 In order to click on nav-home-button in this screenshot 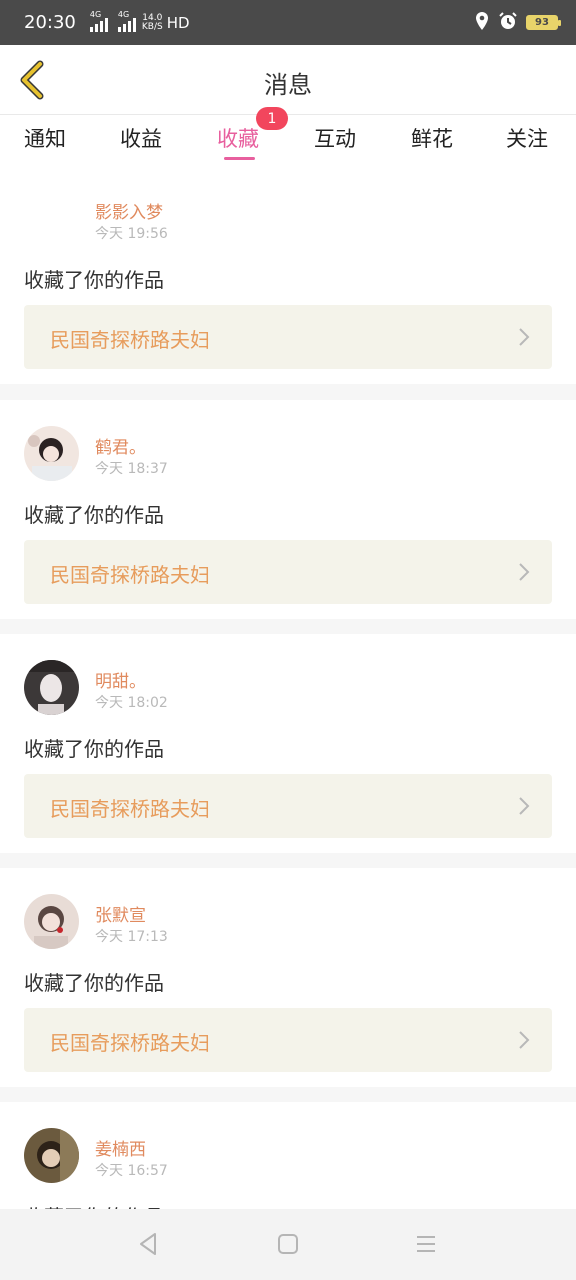, I will do `click(288, 1244)`.